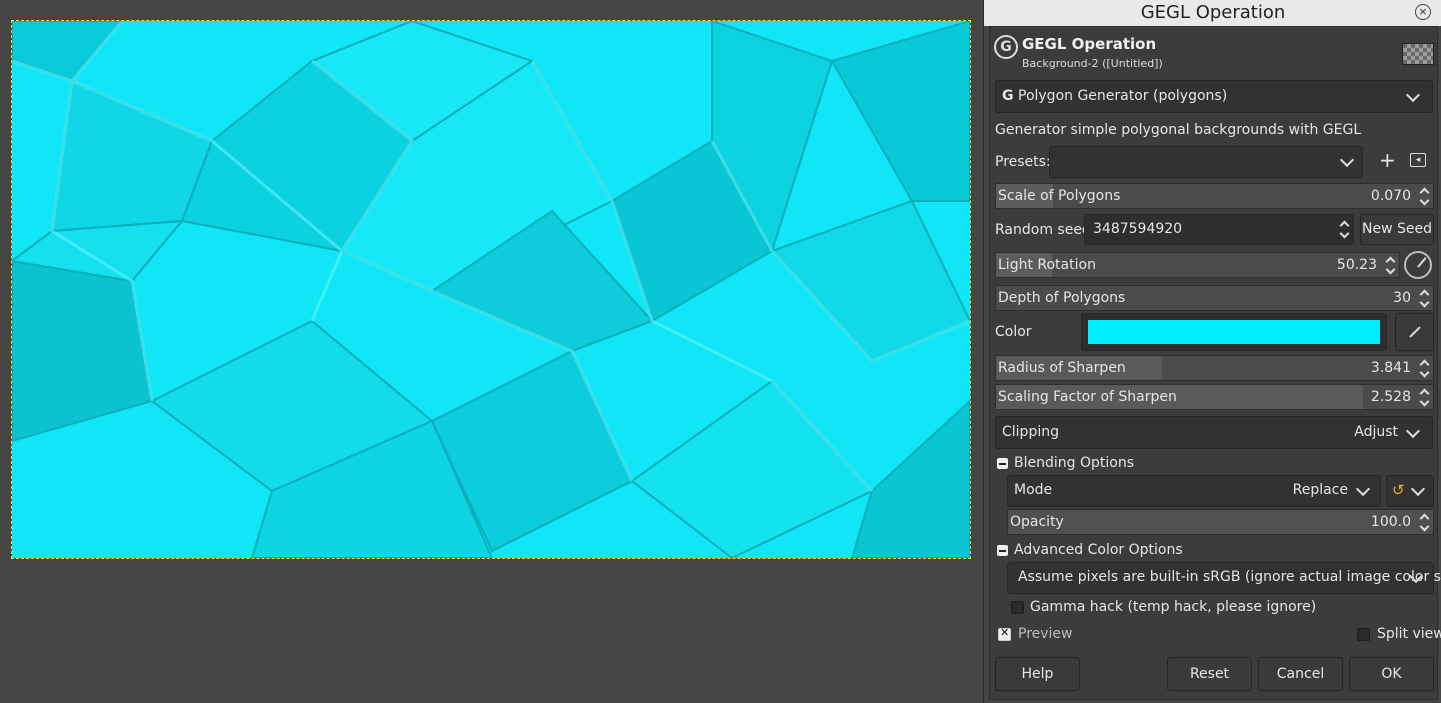  What do you see at coordinates (1418, 265) in the screenshot?
I see `rotation-dial-icon` at bounding box center [1418, 265].